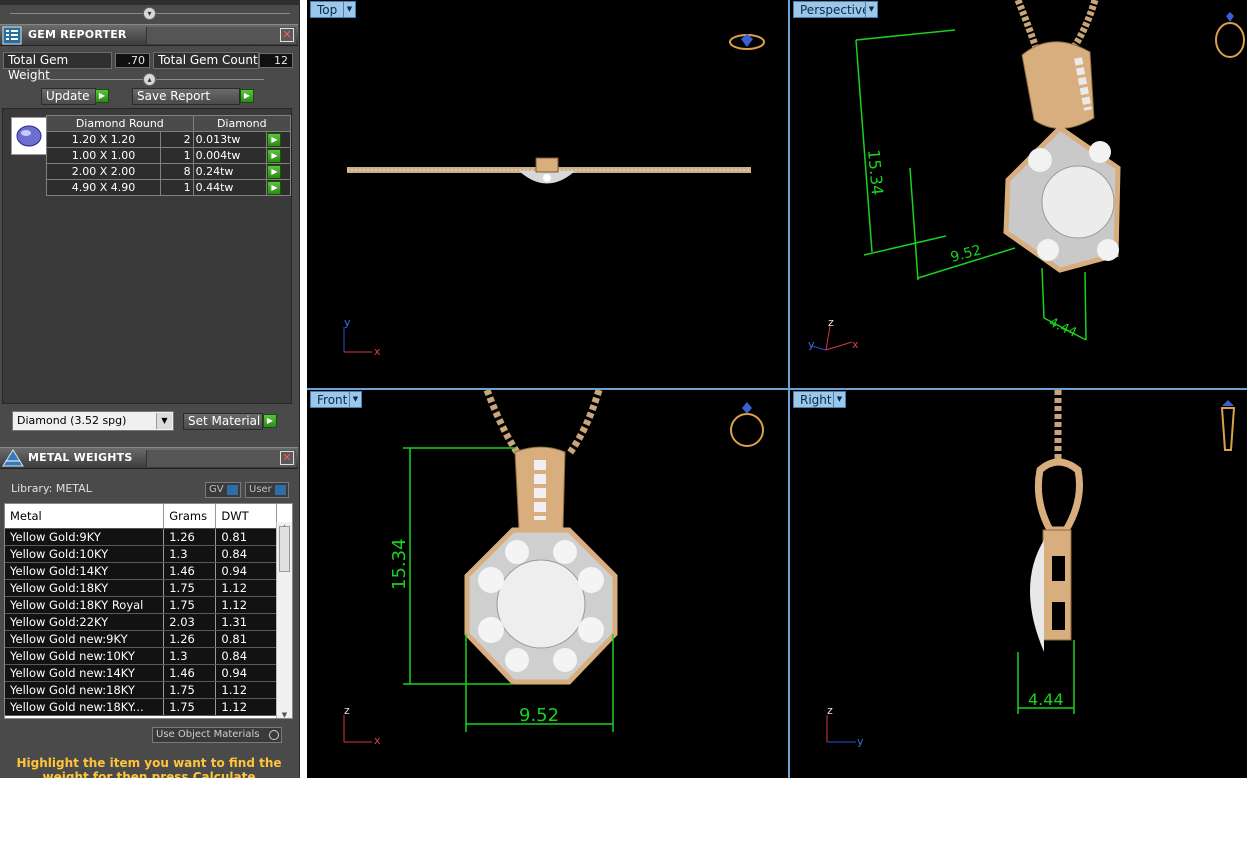  What do you see at coordinates (77, 34) in the screenshot?
I see `gem-reporter-title: GEM REPORTER` at bounding box center [77, 34].